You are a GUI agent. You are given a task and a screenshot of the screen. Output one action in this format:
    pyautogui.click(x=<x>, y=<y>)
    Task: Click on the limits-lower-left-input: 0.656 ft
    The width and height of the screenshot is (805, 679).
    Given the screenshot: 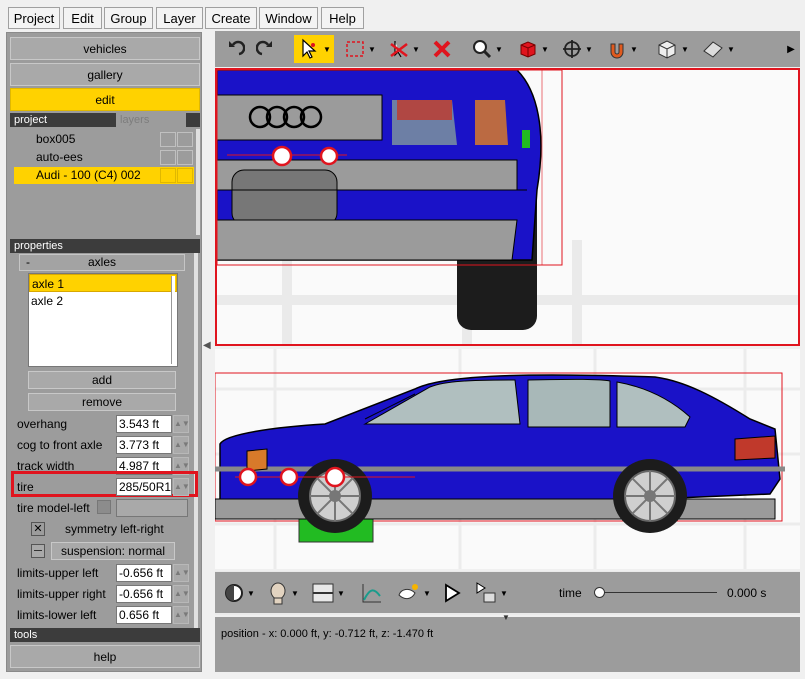 What is the action you would take?
    pyautogui.click(x=144, y=615)
    